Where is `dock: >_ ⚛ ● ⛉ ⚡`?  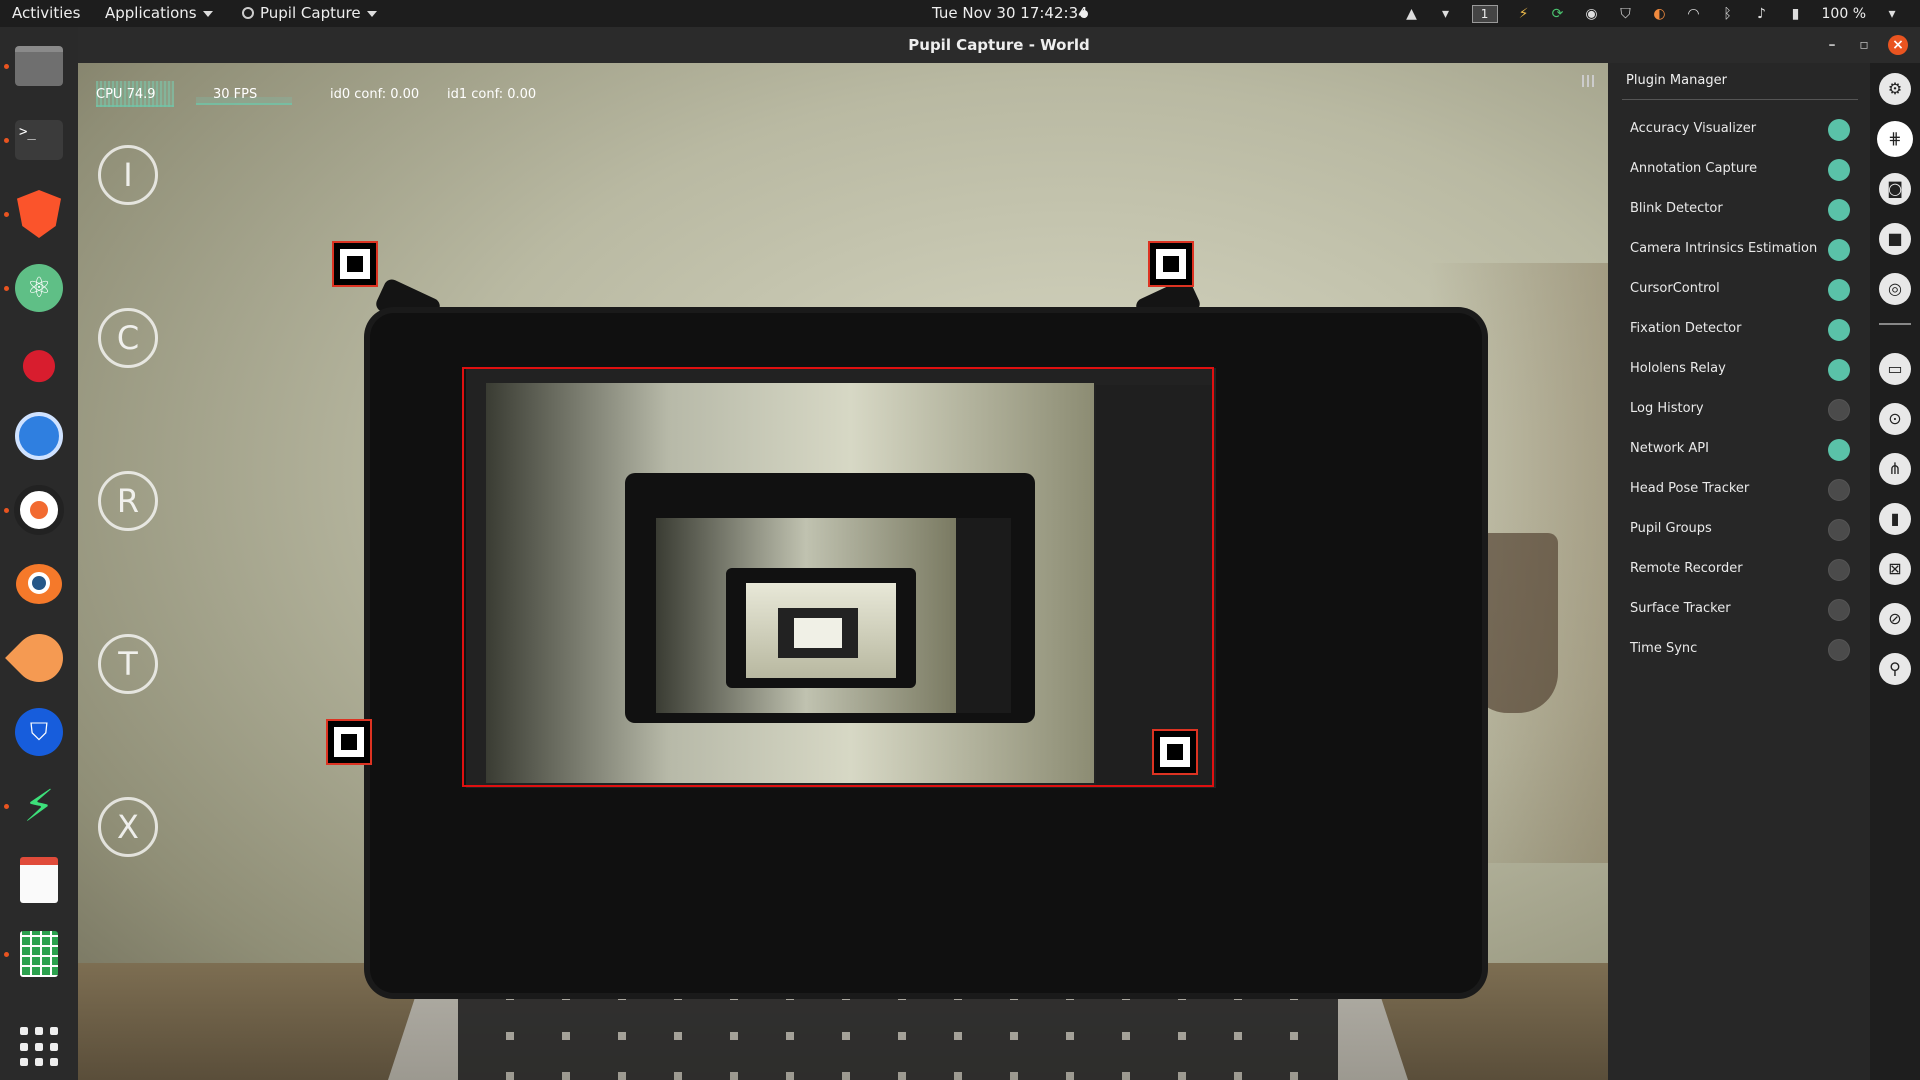
dock: >_ ⚛ ● ⛉ ⚡ is located at coordinates (39, 553).